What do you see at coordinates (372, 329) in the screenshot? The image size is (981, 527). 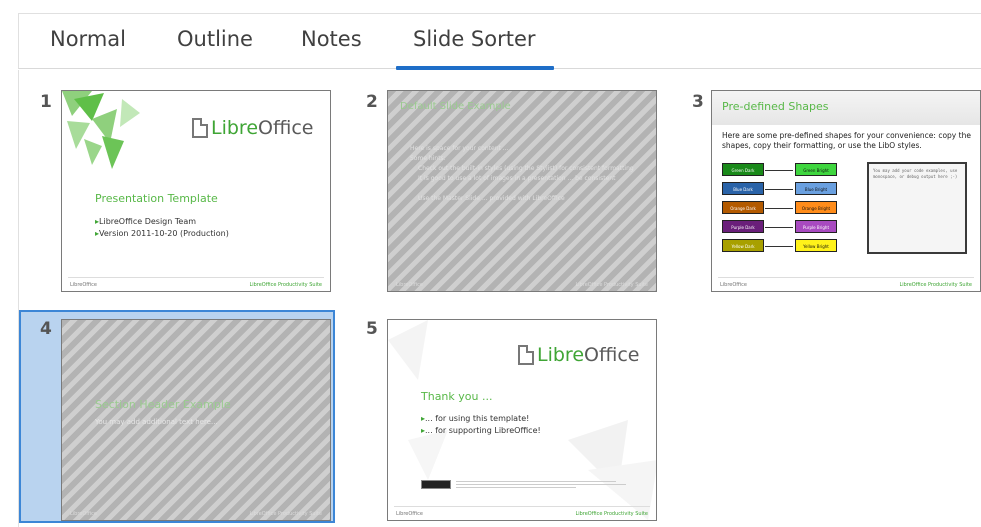 I see `slide-number: 5` at bounding box center [372, 329].